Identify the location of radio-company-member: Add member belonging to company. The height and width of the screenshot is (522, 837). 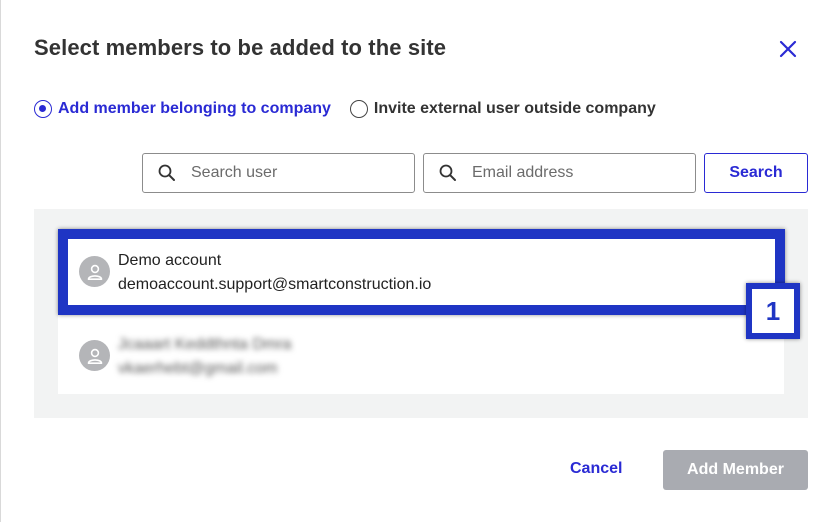
(182, 109).